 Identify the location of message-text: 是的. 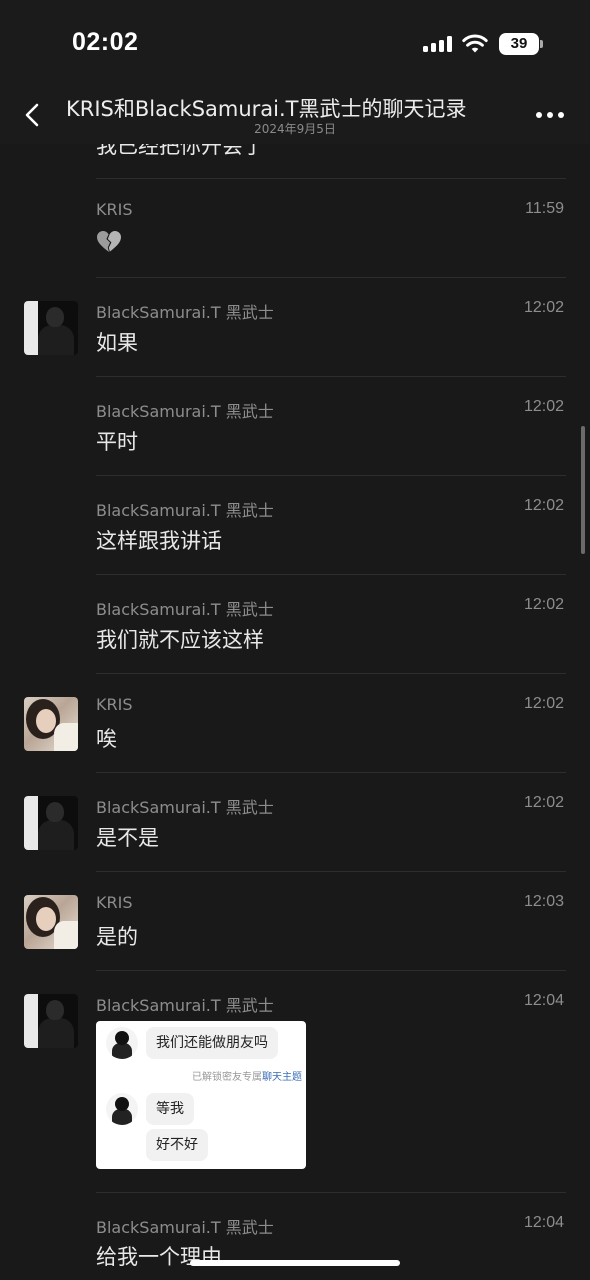
(117, 937).